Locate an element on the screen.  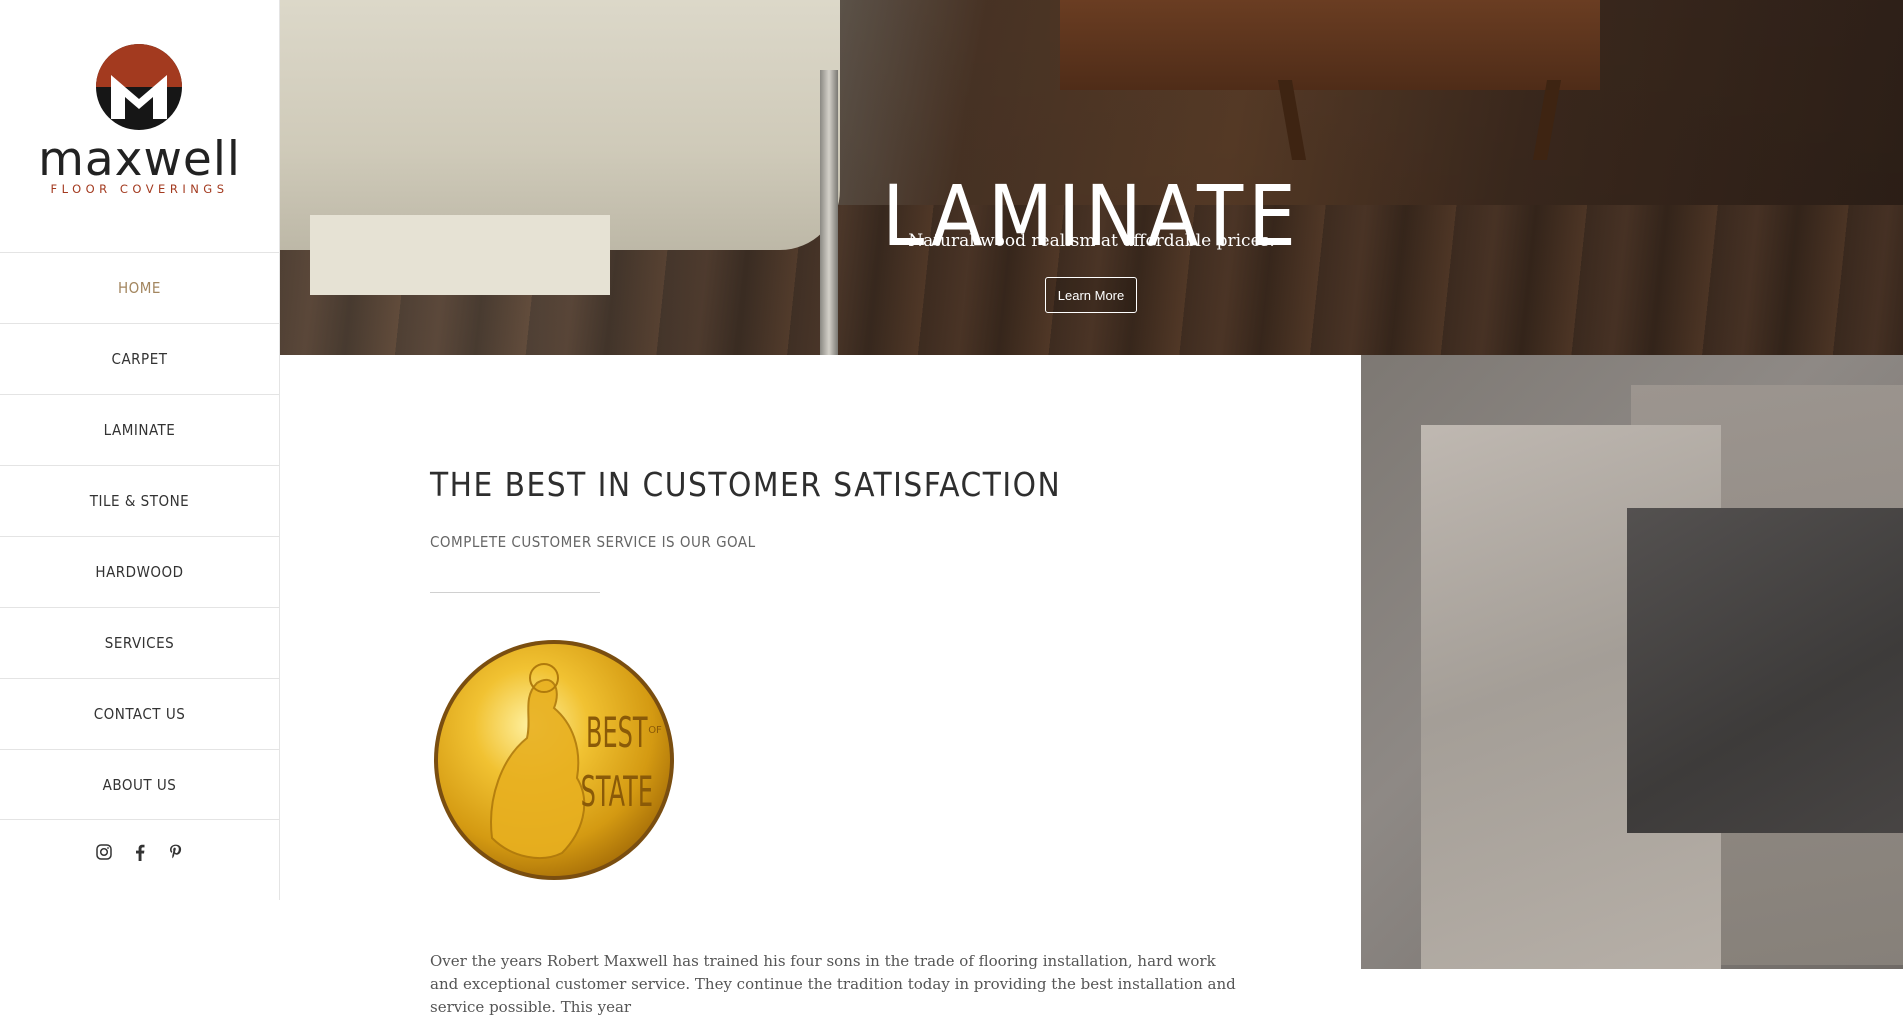
medal-text-of: OF is located at coordinates (655, 730).